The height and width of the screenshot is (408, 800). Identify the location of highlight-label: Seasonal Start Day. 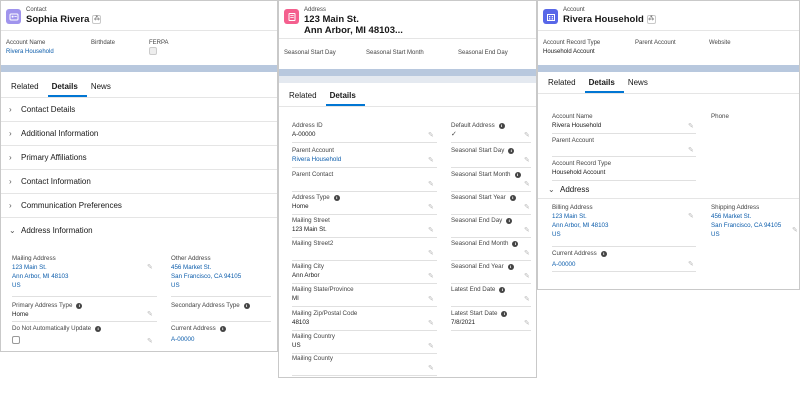
(310, 53).